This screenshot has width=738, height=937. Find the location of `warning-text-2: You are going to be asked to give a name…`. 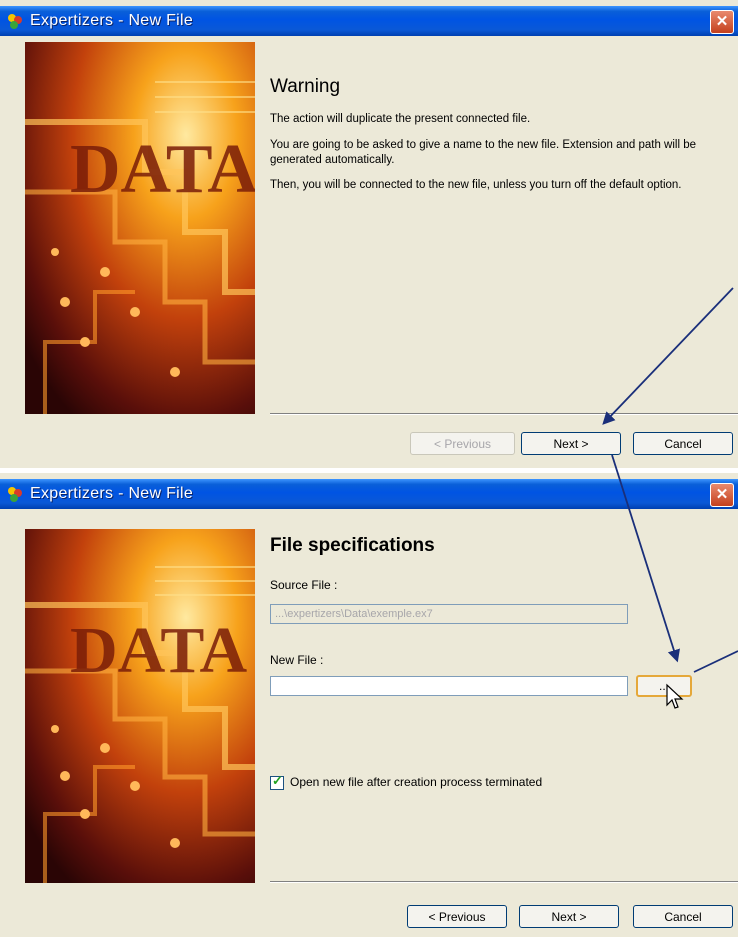

warning-text-2: You are going to be asked to give a name… is located at coordinates (483, 152).